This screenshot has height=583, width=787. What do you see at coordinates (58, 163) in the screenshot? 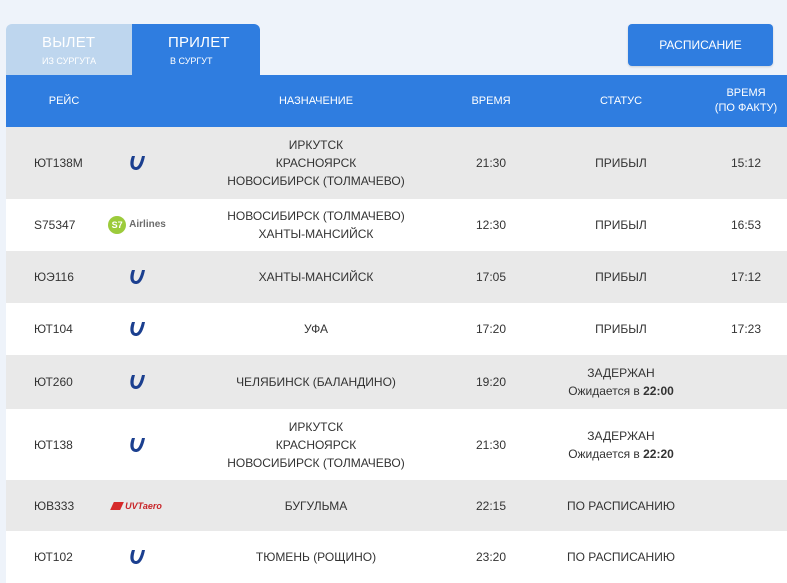
I see `flight-number: ЮТ138М` at bounding box center [58, 163].